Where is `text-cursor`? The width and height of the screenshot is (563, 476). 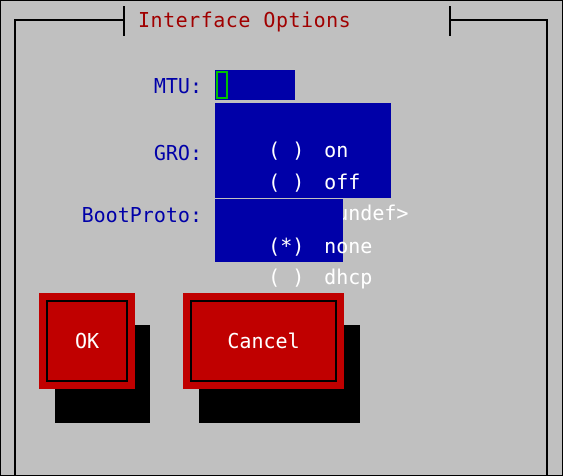 text-cursor is located at coordinates (222, 85).